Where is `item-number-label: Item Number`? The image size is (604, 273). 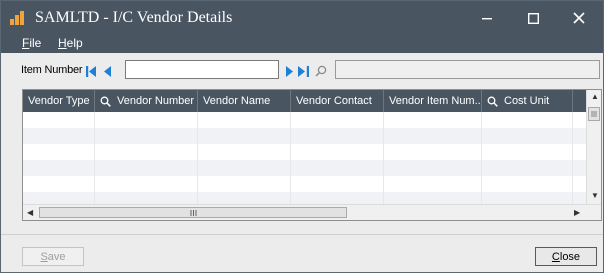 item-number-label: Item Number is located at coordinates (52, 70).